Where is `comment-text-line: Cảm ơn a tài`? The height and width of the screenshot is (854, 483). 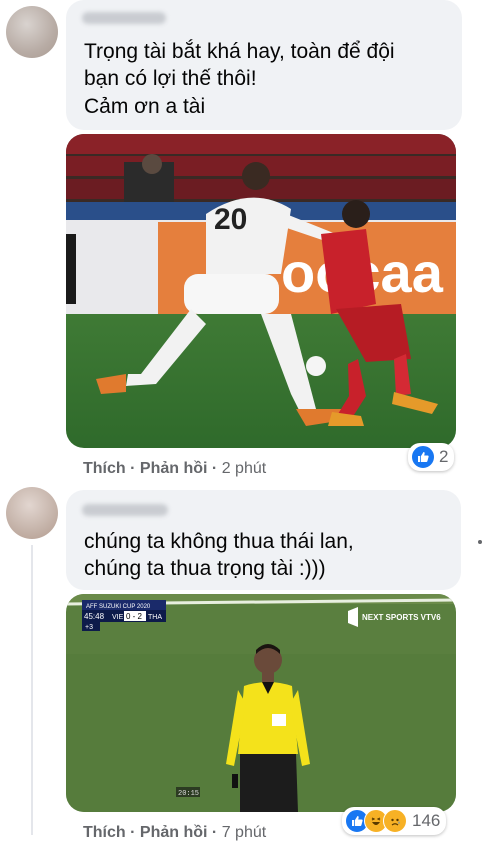 comment-text-line: Cảm ơn a tài is located at coordinates (145, 106).